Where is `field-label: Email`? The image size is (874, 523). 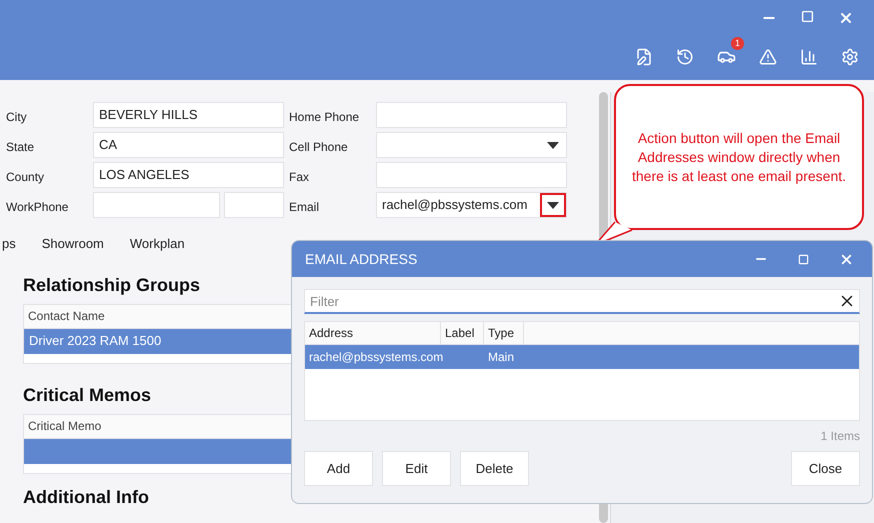
field-label: Email is located at coordinates (304, 207).